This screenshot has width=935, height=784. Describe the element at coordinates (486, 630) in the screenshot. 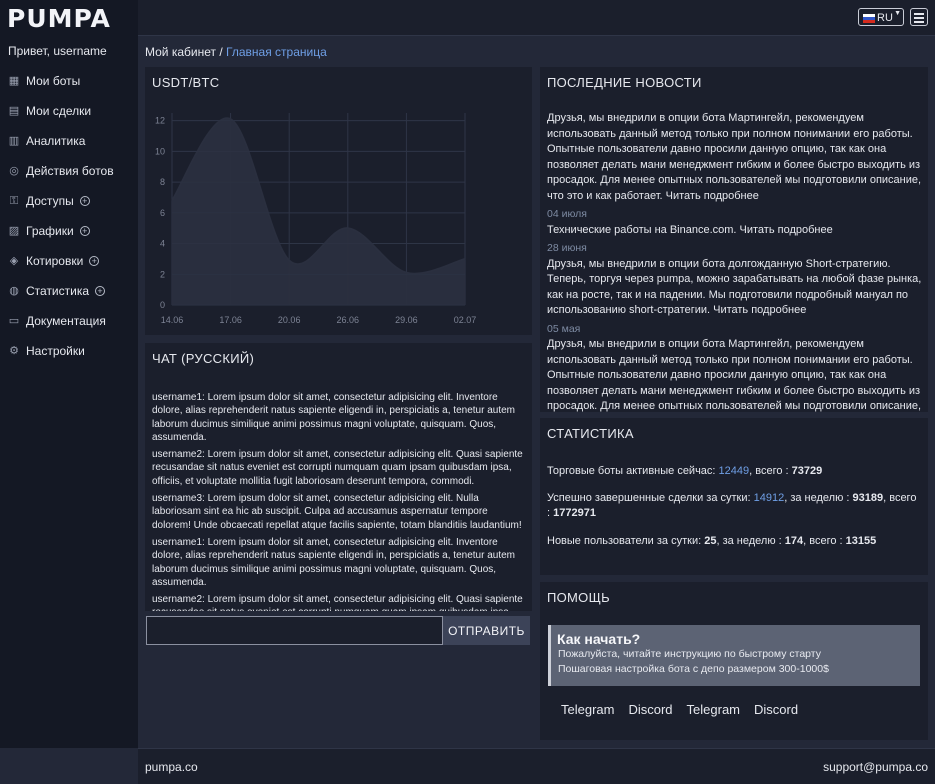

I see `send-button: ОТПРАВИТЬ` at that location.